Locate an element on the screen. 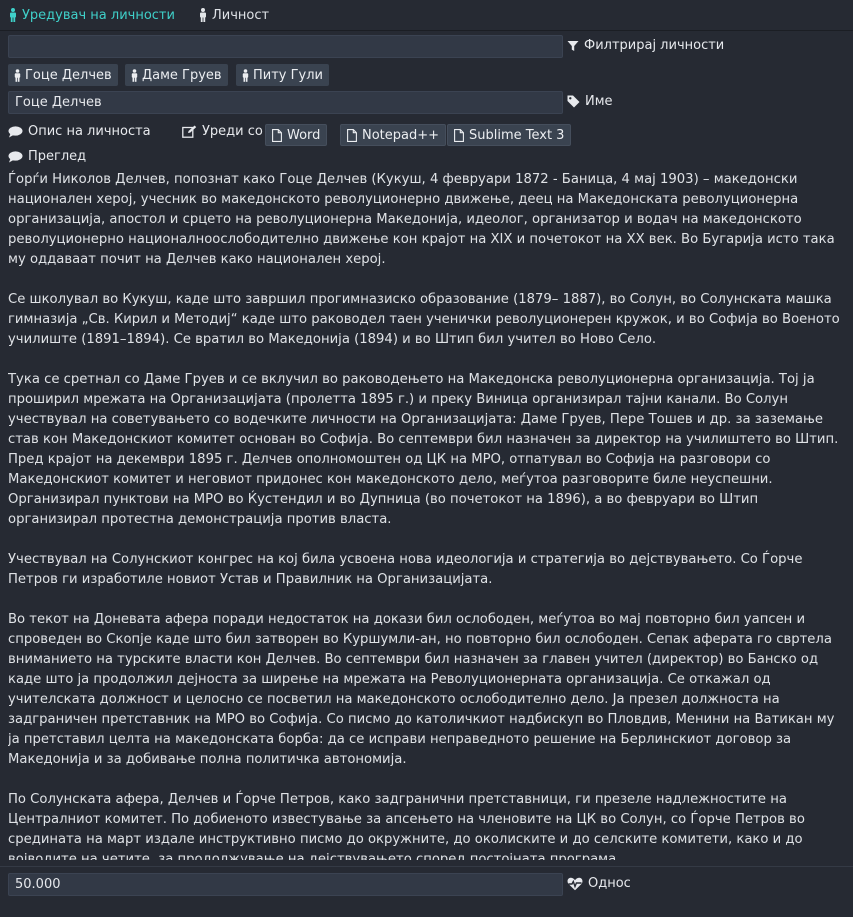 The height and width of the screenshot is (917, 853). relation-label: Однос is located at coordinates (599, 883).